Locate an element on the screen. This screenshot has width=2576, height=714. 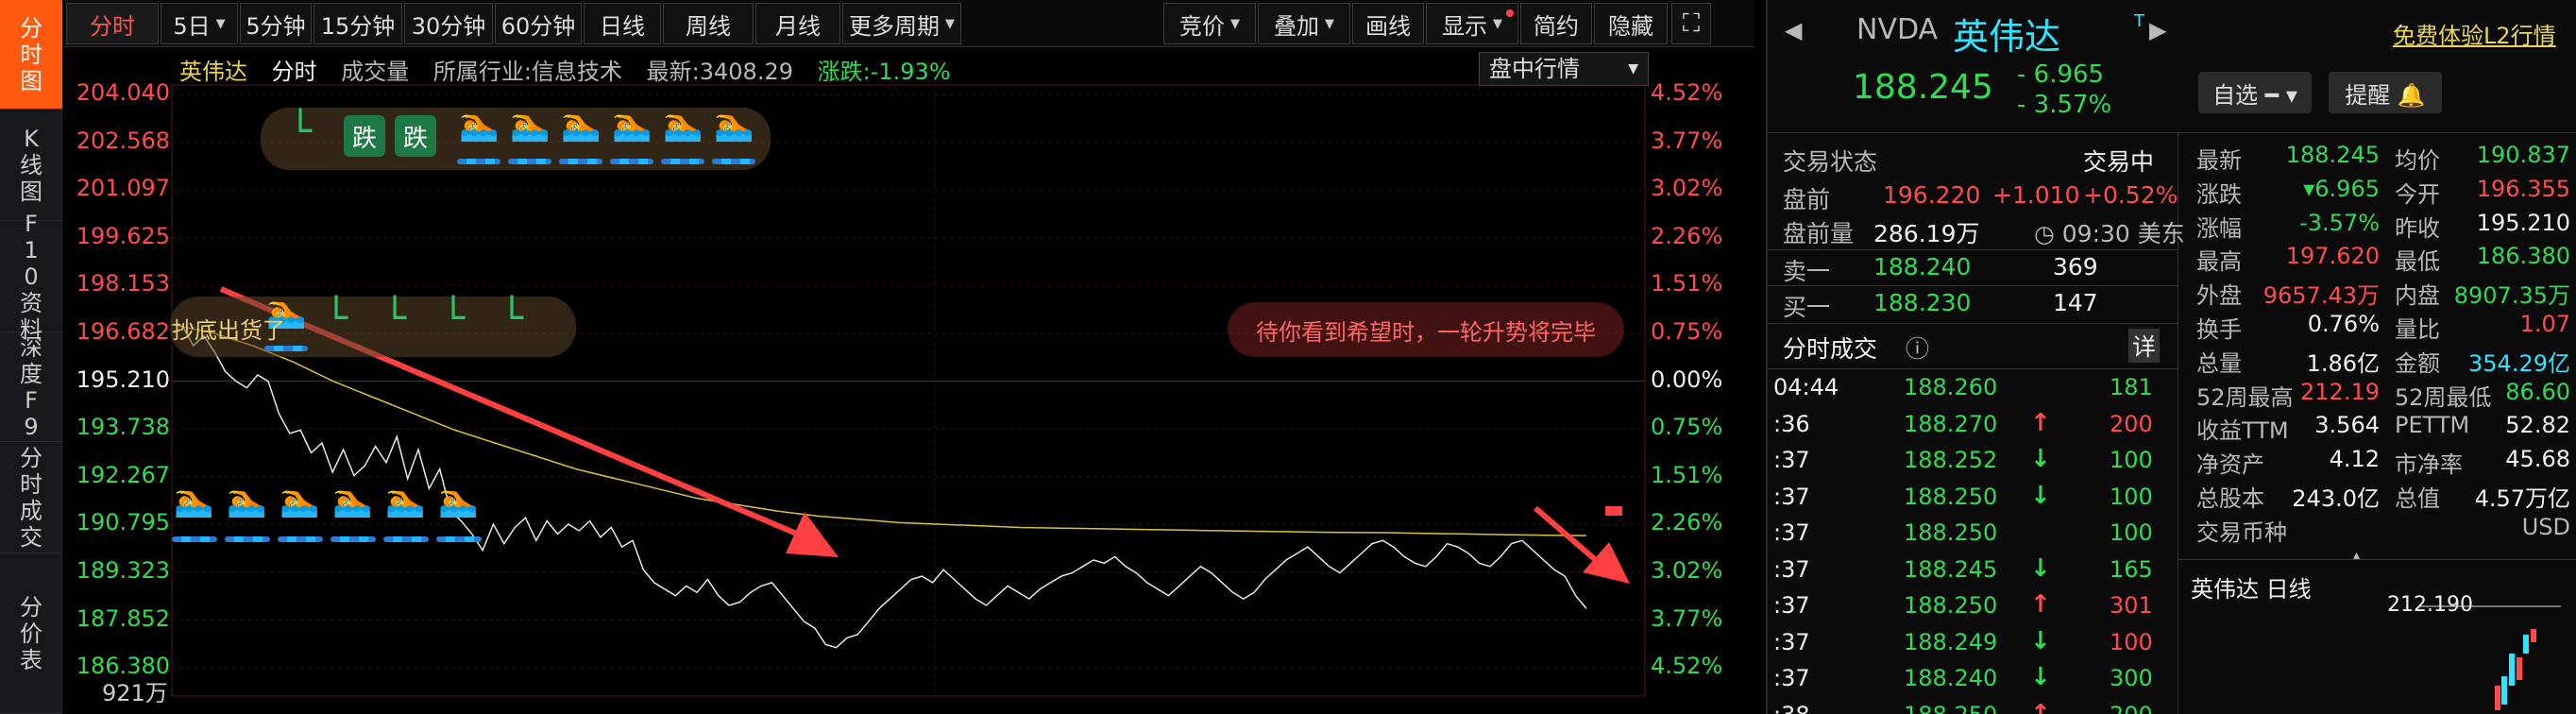
remind-button: 提醒 🔔 is located at coordinates (2385, 92).